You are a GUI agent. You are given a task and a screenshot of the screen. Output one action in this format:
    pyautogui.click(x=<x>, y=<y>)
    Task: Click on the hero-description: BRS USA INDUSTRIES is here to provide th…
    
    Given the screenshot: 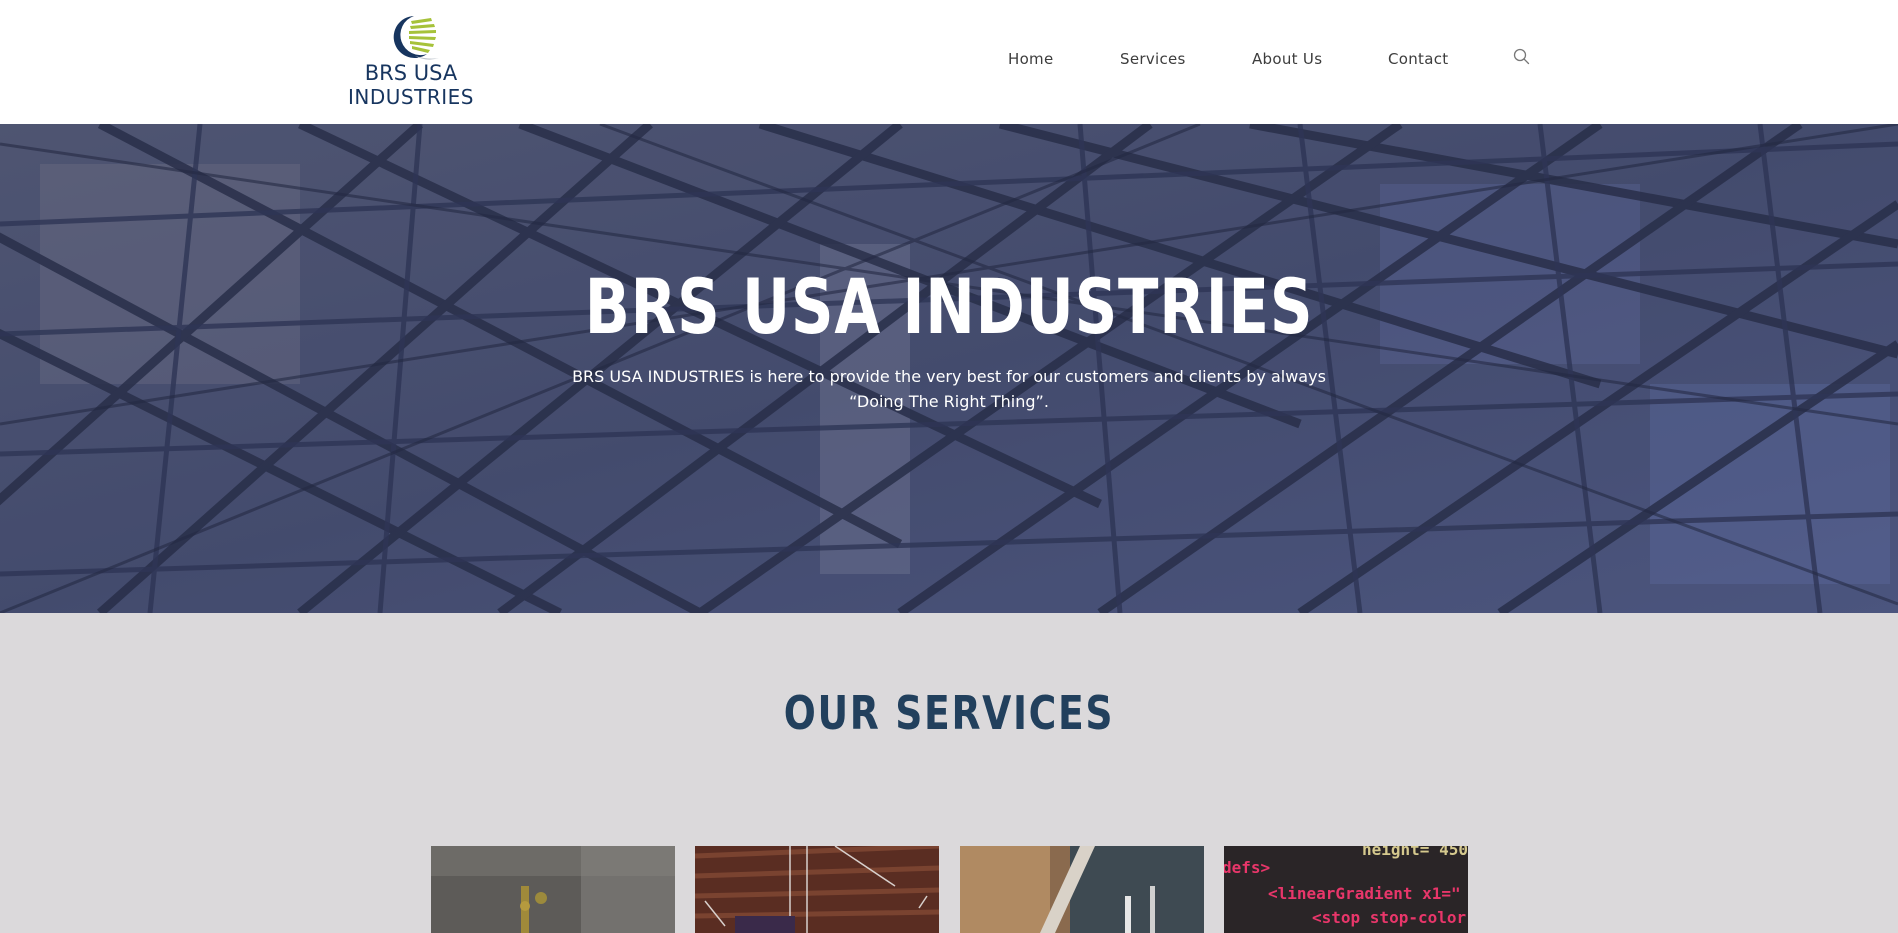 What is the action you would take?
    pyautogui.click(x=949, y=389)
    